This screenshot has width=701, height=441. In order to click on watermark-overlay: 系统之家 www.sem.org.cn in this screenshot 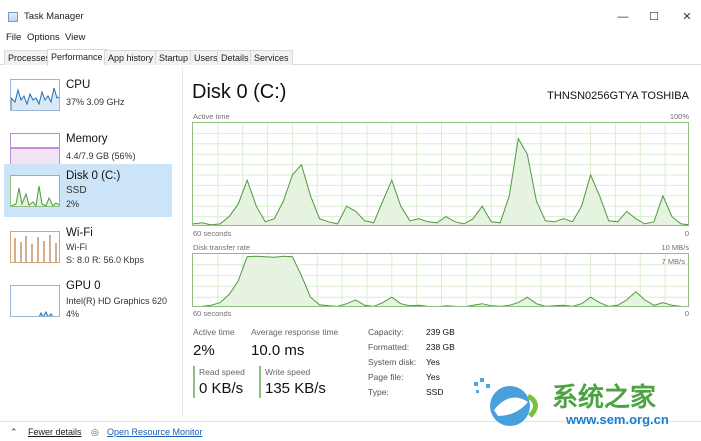, I will do `click(583, 404)`.